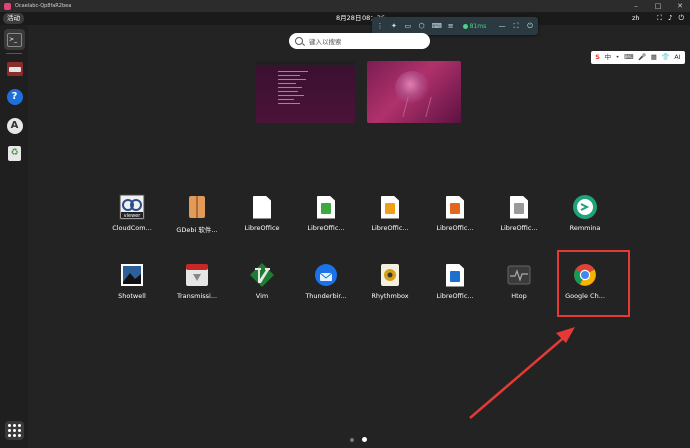  What do you see at coordinates (364, 439) in the screenshot?
I see `page-dot-active` at bounding box center [364, 439].